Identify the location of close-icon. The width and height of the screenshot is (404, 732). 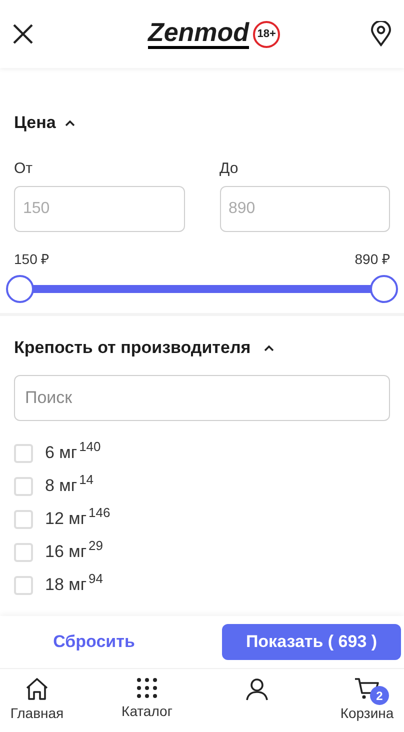
(23, 34).